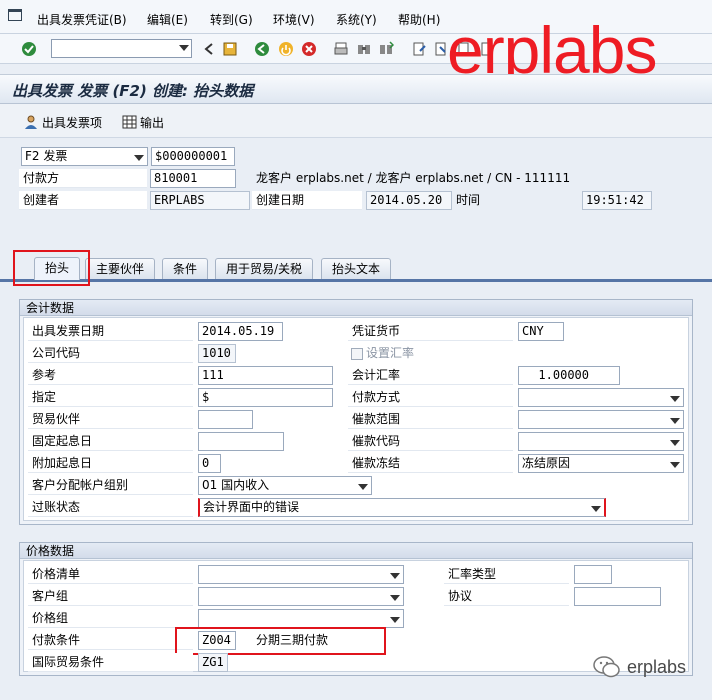 This screenshot has width=712, height=700. I want to click on account-group-value: 01 国内收入, so click(236, 485).